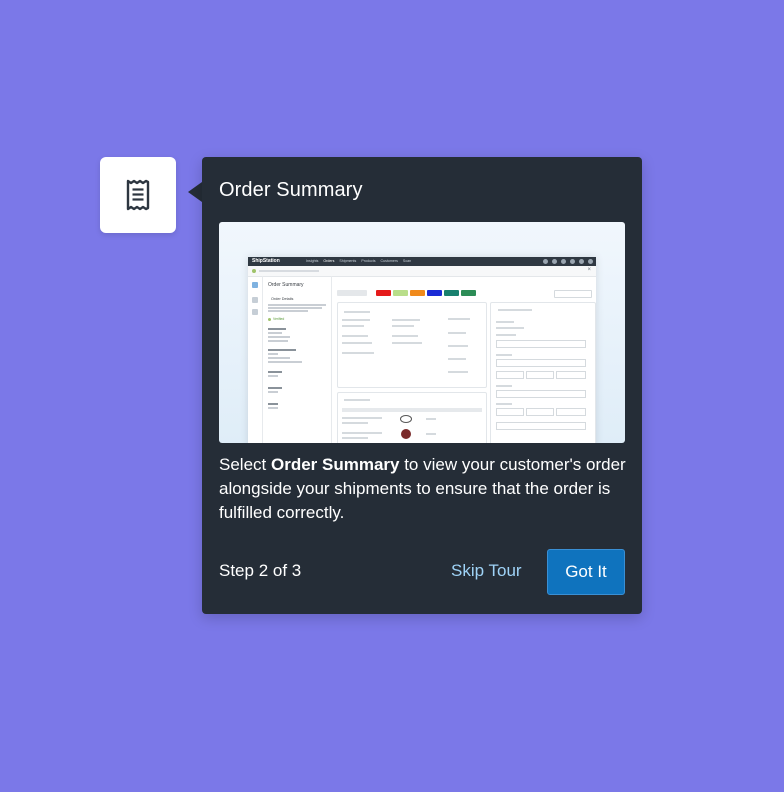  Describe the element at coordinates (297, 359) in the screenshot. I see `preview-order-panel: Order Summary Order Details Verified` at that location.